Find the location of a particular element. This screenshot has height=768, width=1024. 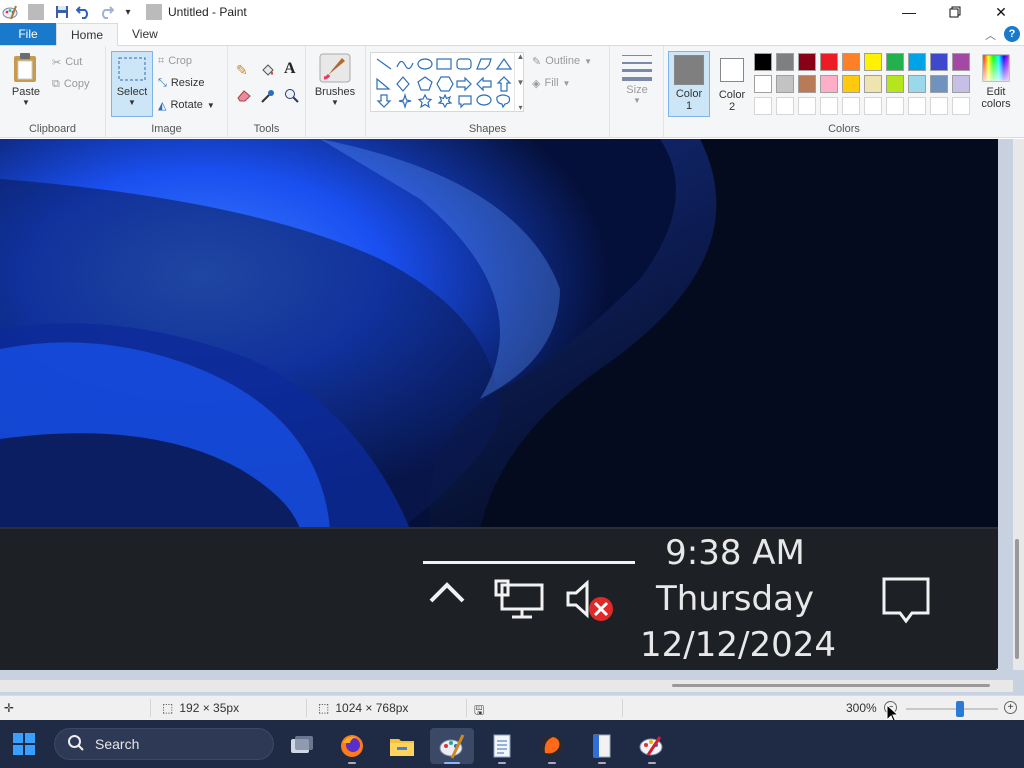

clock-day: Thursday is located at coordinates (735, 599).